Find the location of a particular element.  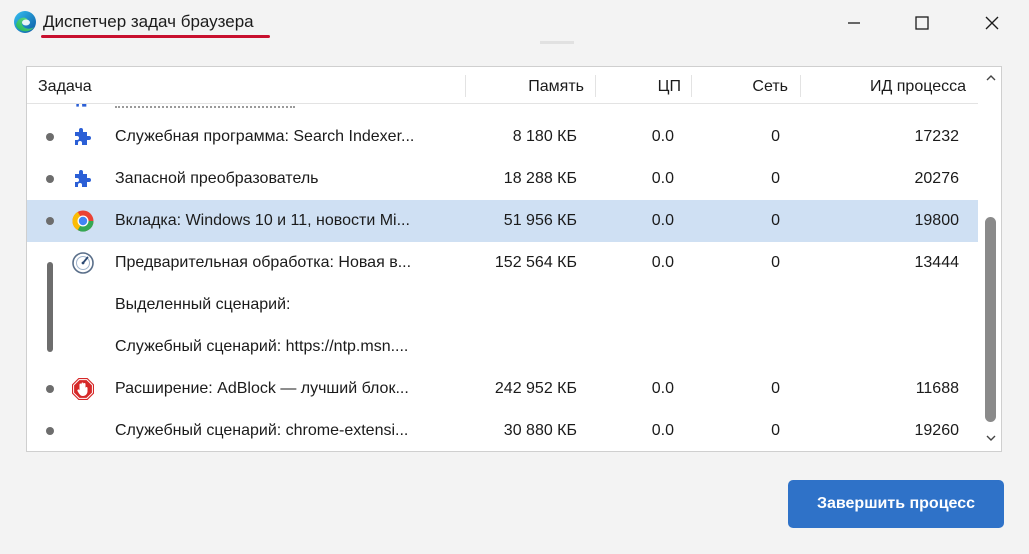

memory-value: 152 564 КБ is located at coordinates (535, 262).